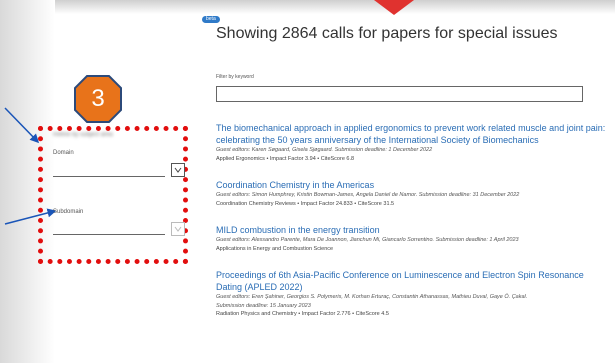  I want to click on arrow-to-domain, so click(22, 125).